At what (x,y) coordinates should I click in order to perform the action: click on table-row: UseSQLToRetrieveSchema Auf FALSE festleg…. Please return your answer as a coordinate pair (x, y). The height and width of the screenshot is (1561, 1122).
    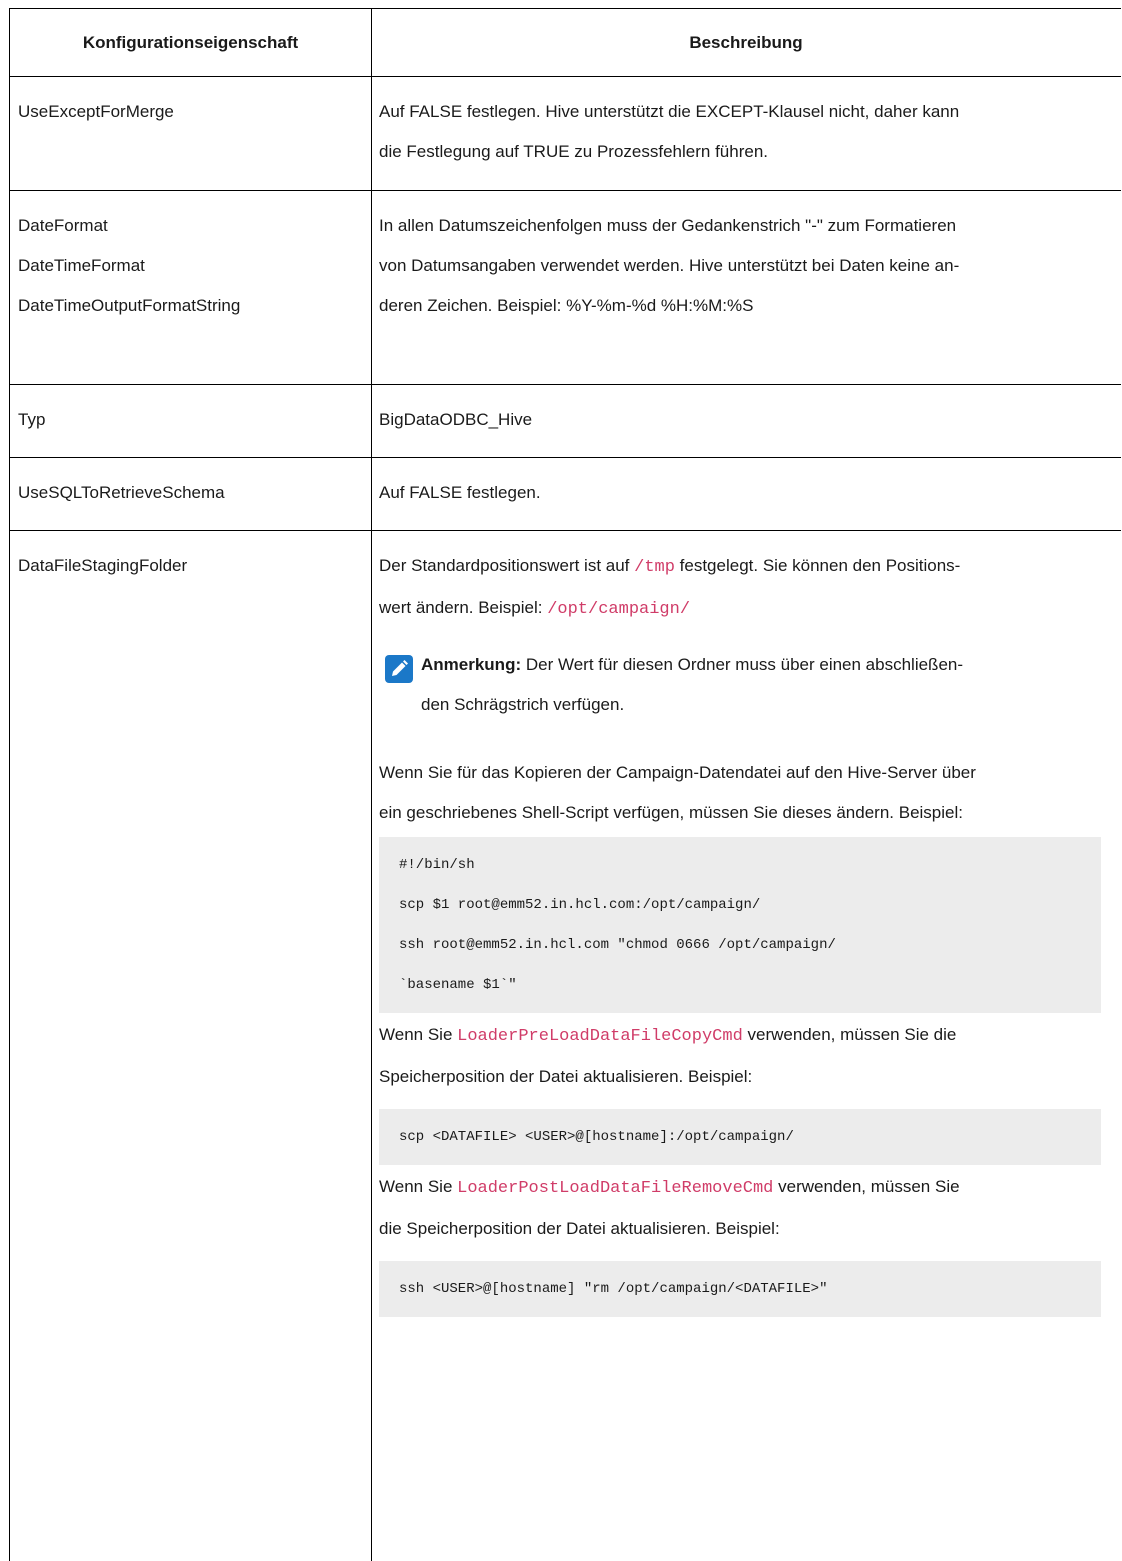
    Looking at the image, I should click on (565, 494).